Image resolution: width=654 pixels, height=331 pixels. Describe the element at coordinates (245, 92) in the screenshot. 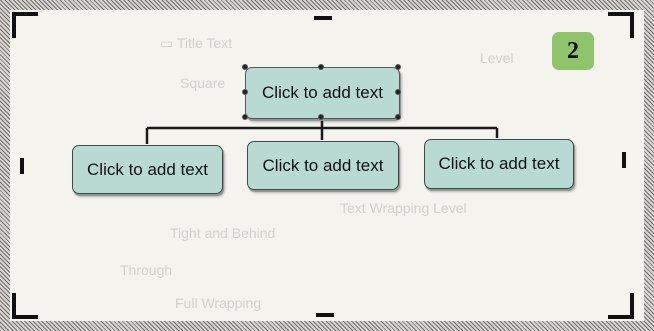

I see `resize-handle-left` at that location.